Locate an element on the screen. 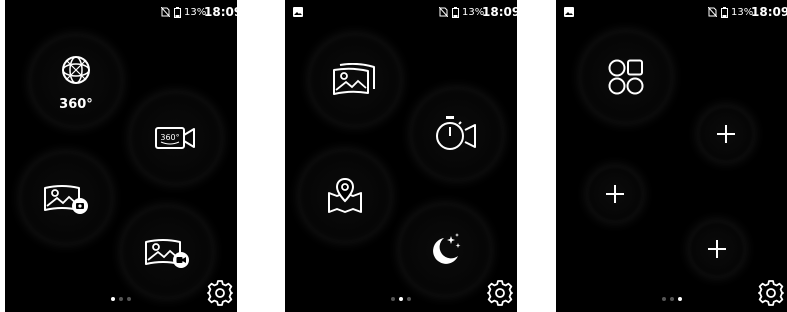 This screenshot has height=312, width=787. svg-text: 360° is located at coordinates (169, 137).